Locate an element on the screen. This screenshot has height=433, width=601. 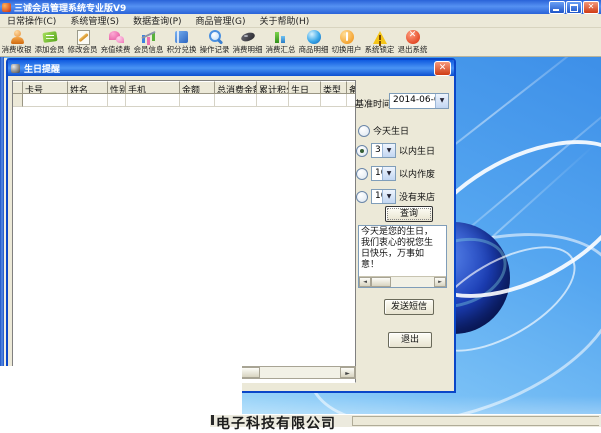
column-header-points: 累计积分 is located at coordinates (273, 87).